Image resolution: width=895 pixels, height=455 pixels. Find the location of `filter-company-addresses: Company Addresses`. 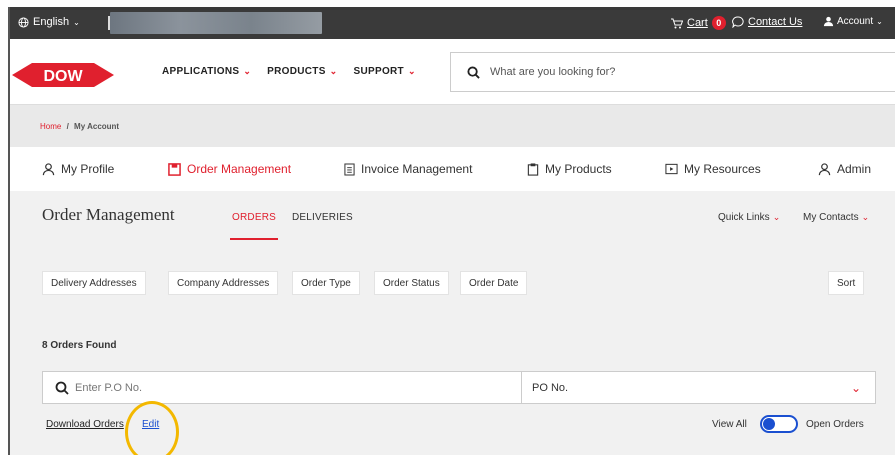

filter-company-addresses: Company Addresses is located at coordinates (223, 283).